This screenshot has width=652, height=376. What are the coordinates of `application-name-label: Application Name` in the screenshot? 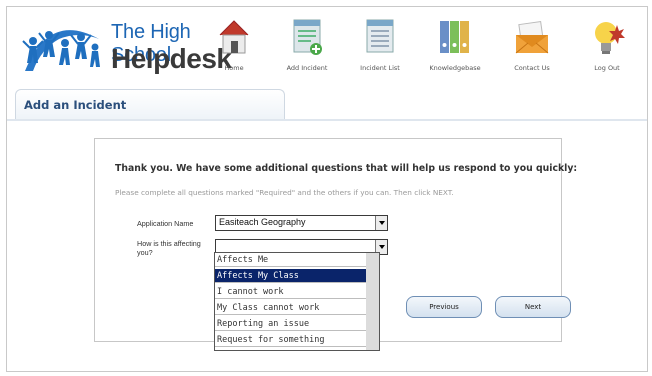 It's located at (165, 223).